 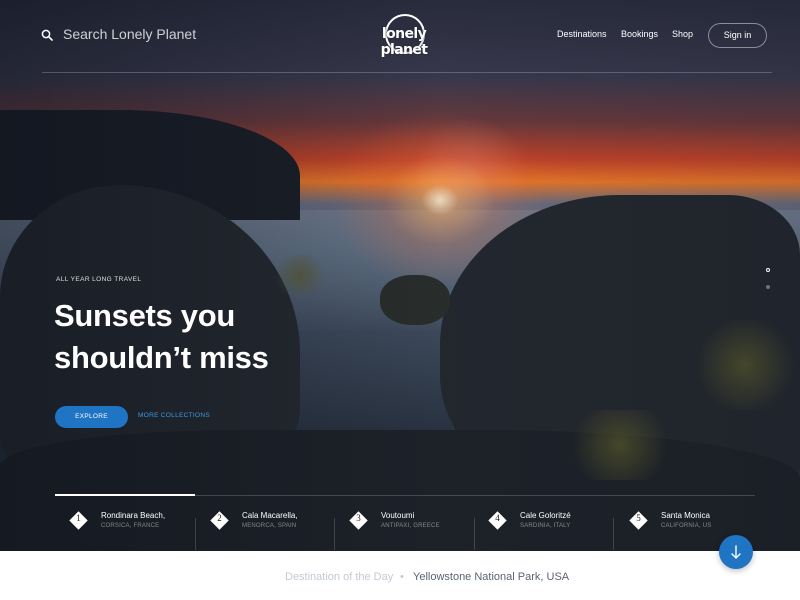 What do you see at coordinates (145, 315) in the screenshot?
I see `headline-line: Sunsets you` at bounding box center [145, 315].